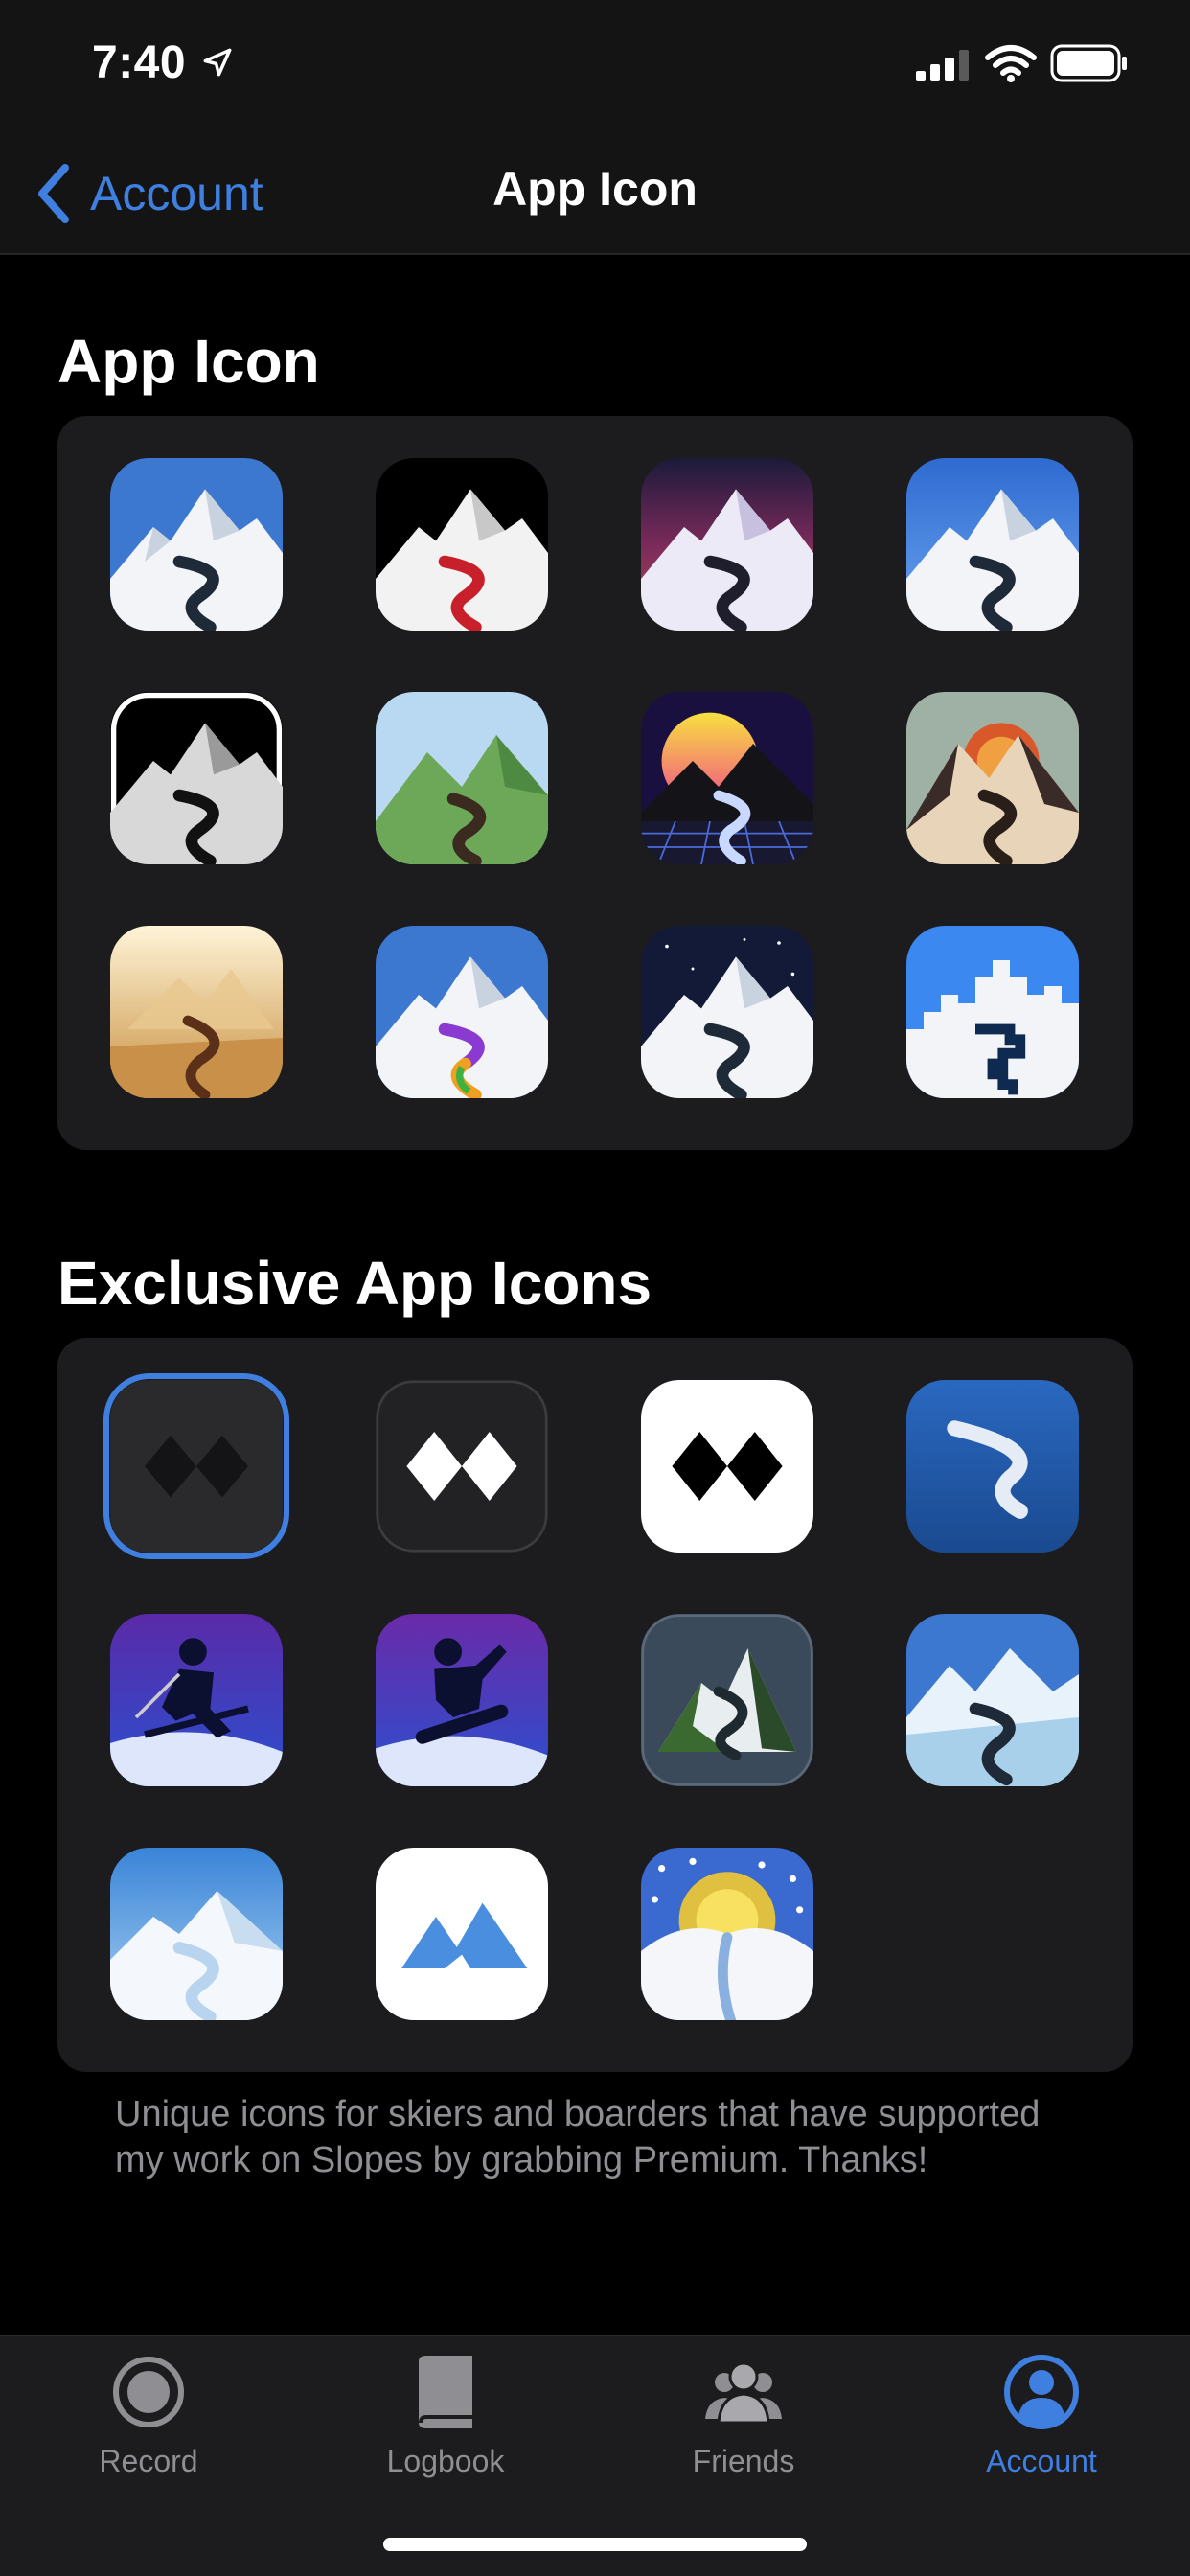 The width and height of the screenshot is (1190, 2576). Describe the element at coordinates (744, 2393) in the screenshot. I see `friends-icon` at that location.